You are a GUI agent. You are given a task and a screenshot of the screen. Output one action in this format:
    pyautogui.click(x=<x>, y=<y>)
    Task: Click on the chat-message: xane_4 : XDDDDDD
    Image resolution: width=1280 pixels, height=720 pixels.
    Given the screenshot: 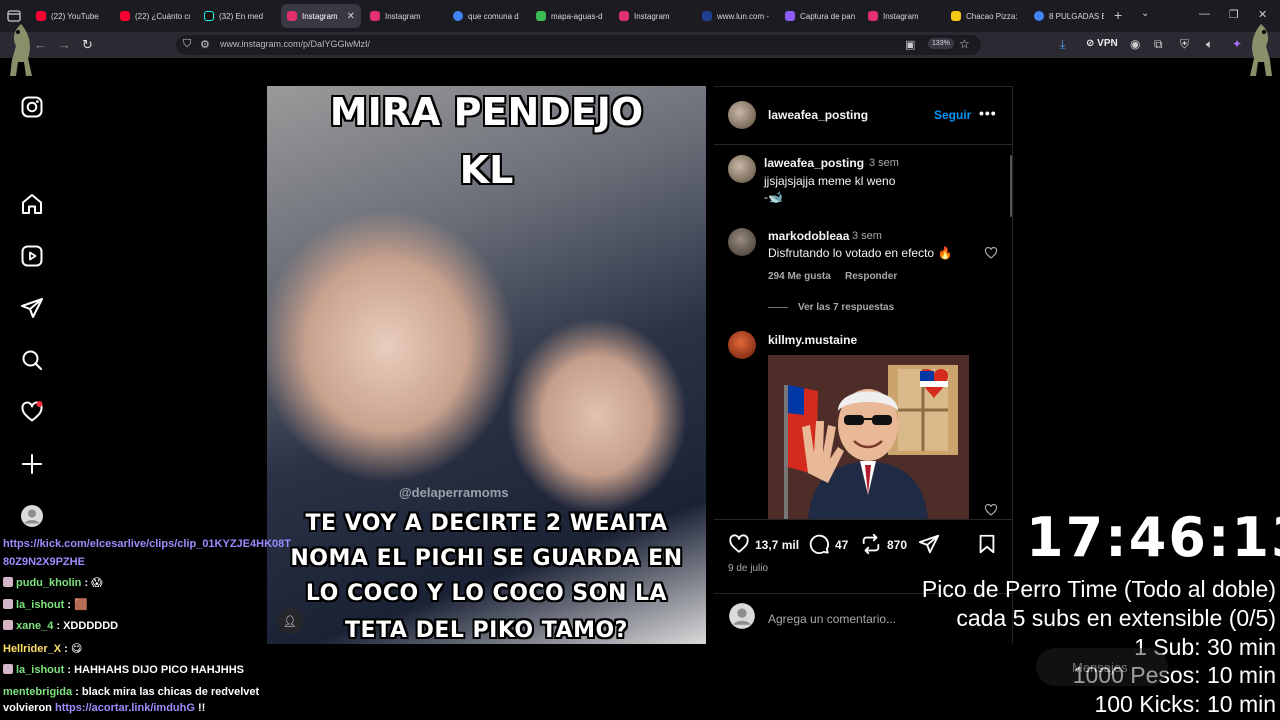 What is the action you would take?
    pyautogui.click(x=60, y=626)
    